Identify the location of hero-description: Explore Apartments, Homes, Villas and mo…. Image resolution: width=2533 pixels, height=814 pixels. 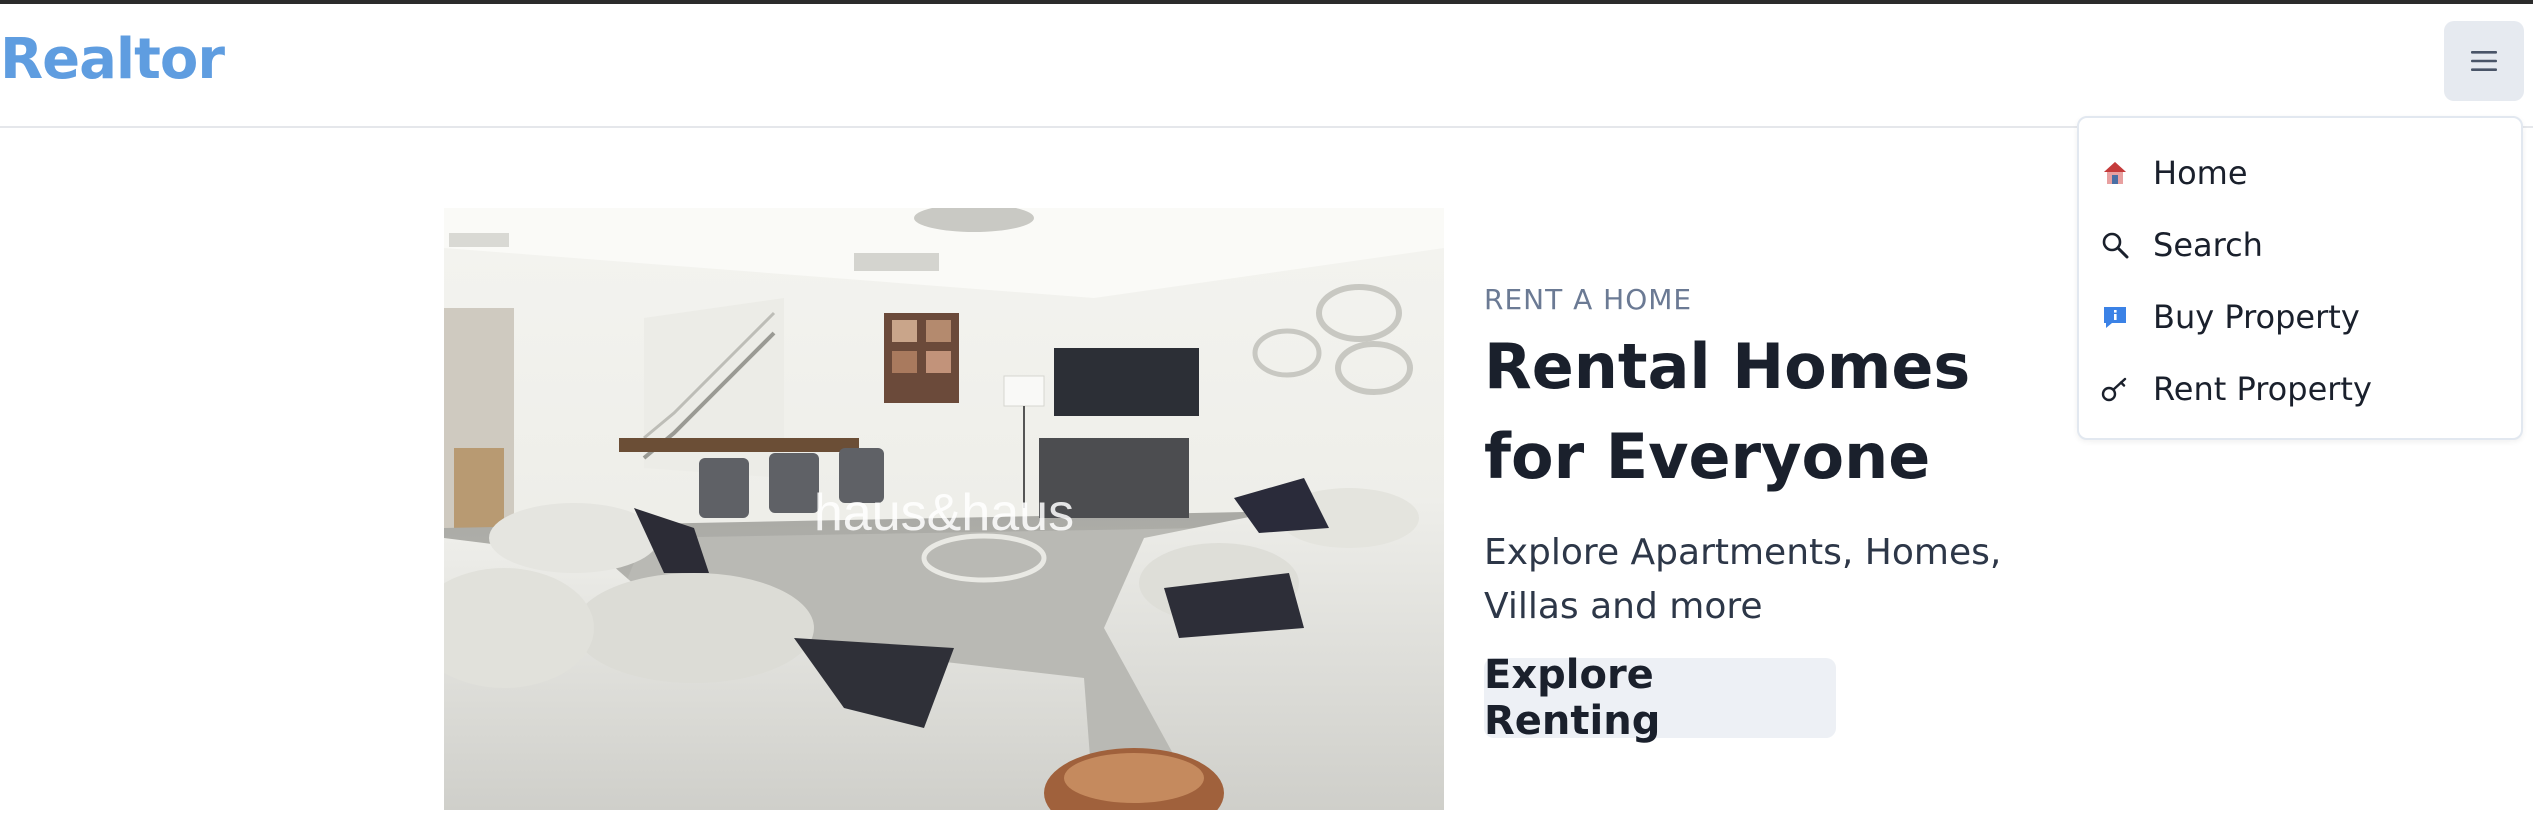
(1743, 579).